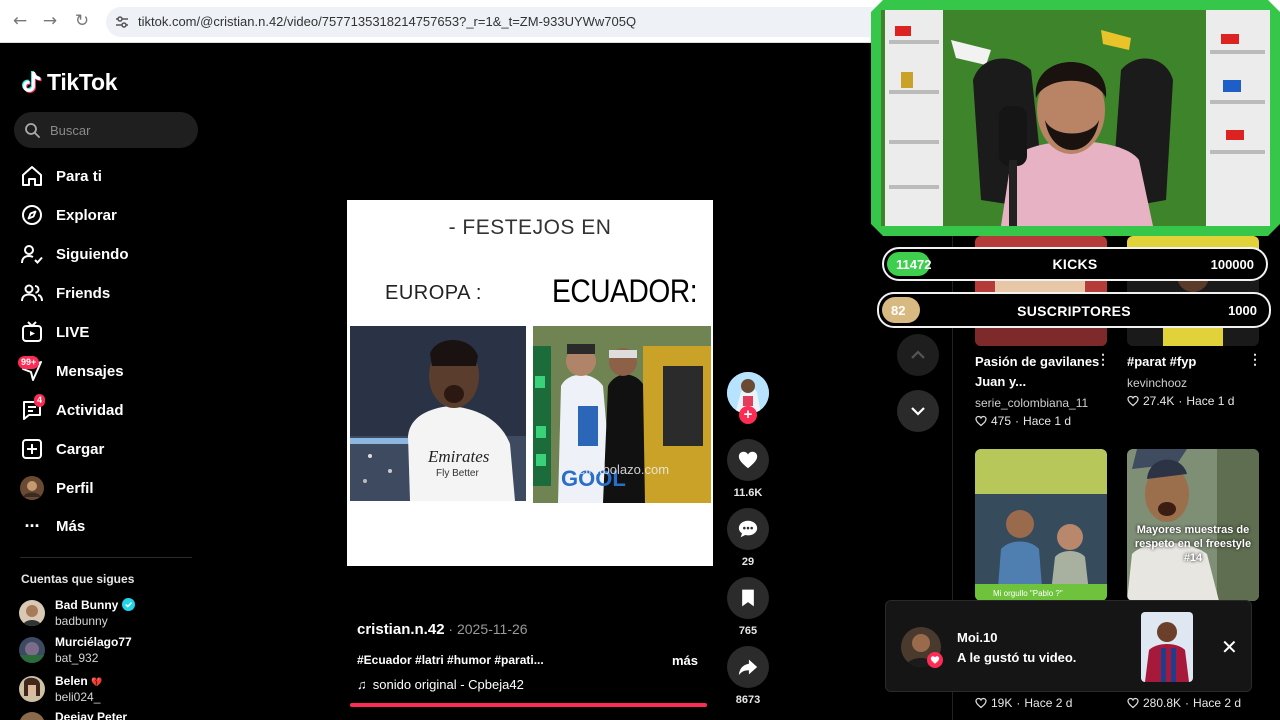 The height and width of the screenshot is (720, 1280). I want to click on video-title: #parat #fyp, so click(1161, 362).